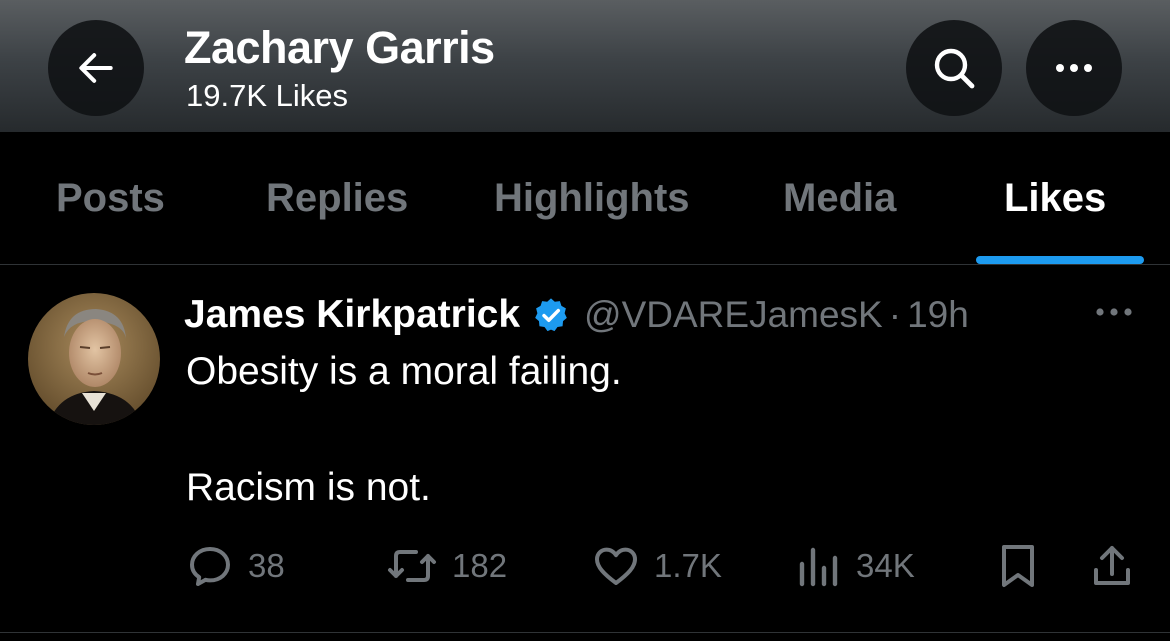 This screenshot has width=1170, height=641. Describe the element at coordinates (818, 567) in the screenshot. I see `views-bar-chart-icon` at that location.